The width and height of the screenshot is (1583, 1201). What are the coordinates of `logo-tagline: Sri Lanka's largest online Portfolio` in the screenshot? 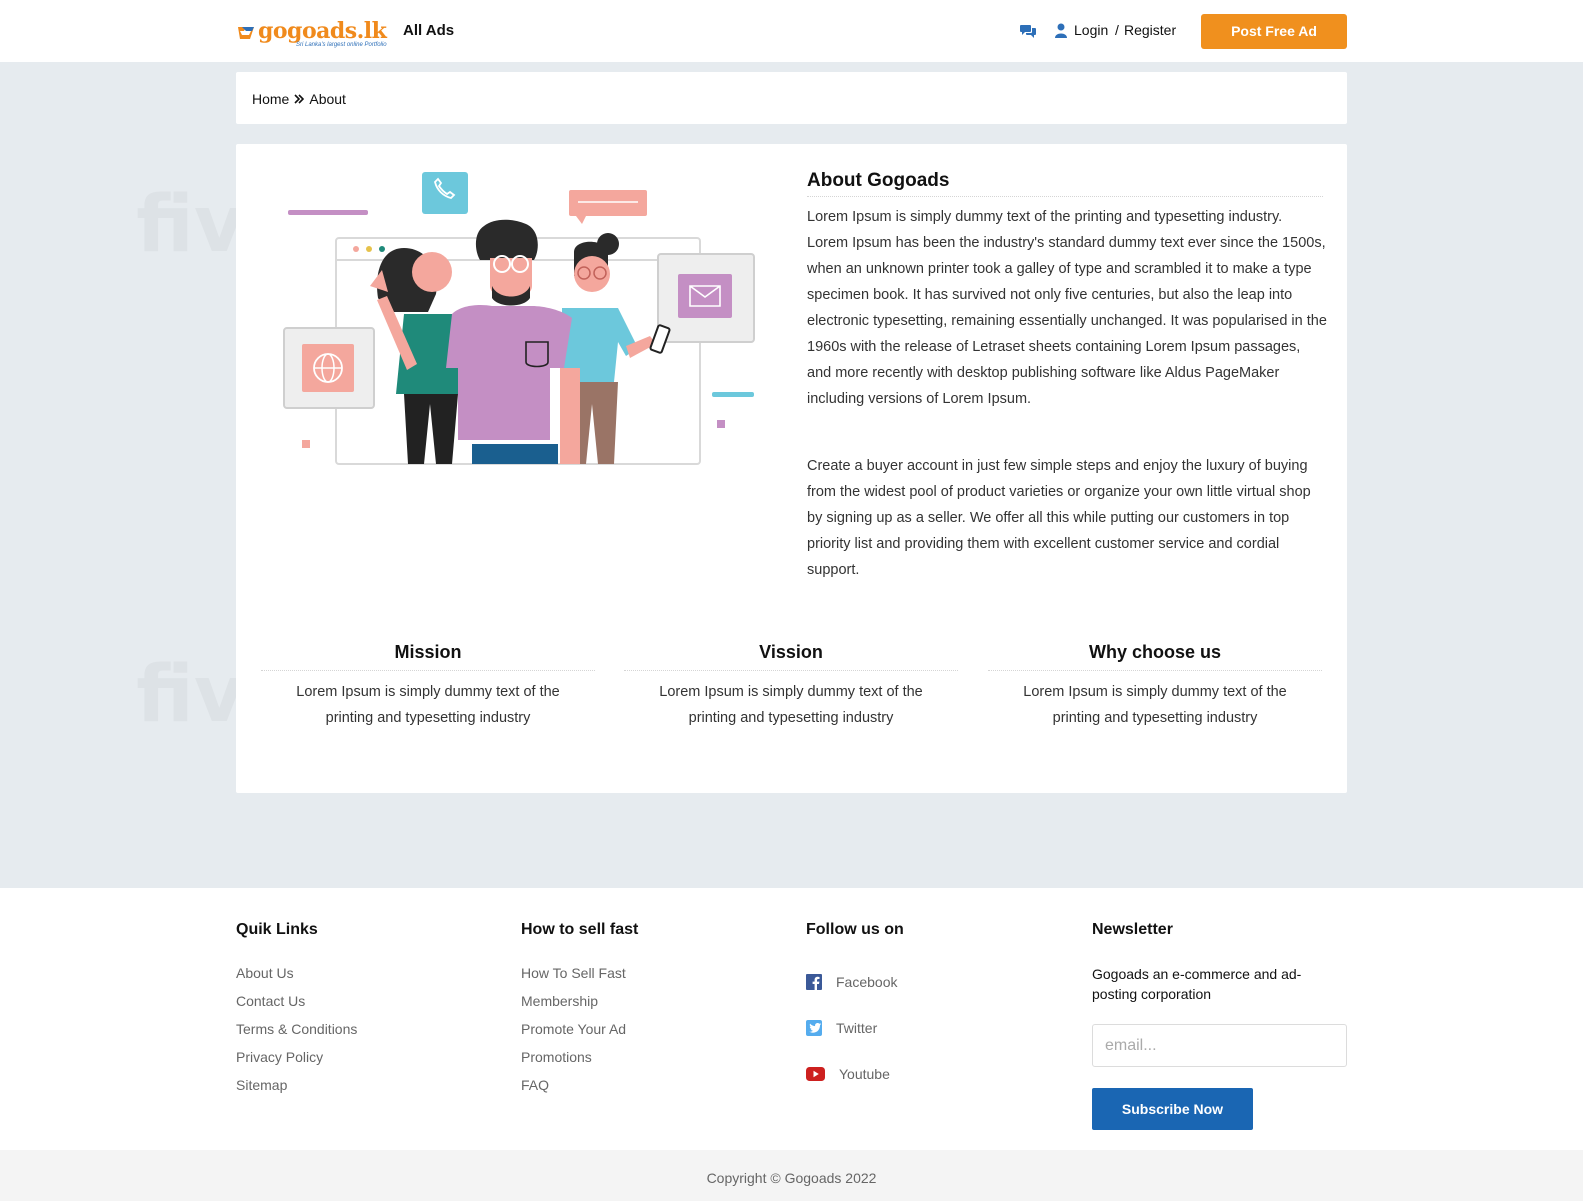 It's located at (341, 45).